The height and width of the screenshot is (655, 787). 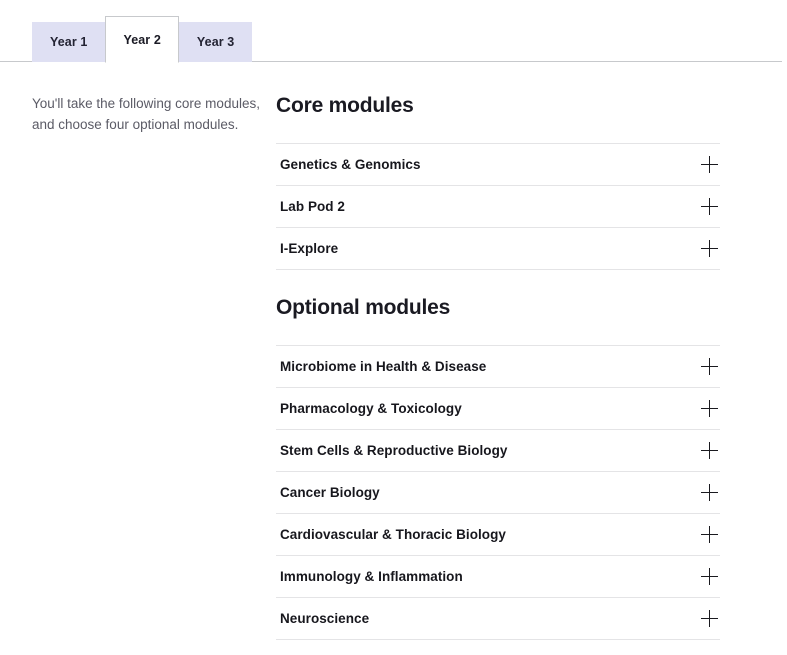 I want to click on accordion-item-stem-cells-reproductive-biology: Stem Cells & Reproductive Biology, so click(x=498, y=451).